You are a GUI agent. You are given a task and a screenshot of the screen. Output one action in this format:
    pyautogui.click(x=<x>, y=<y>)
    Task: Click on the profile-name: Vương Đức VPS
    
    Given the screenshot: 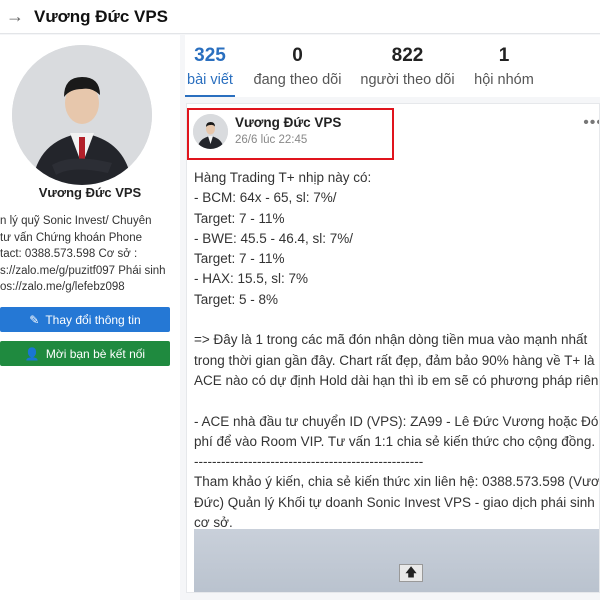 What is the action you would take?
    pyautogui.click(x=90, y=192)
    